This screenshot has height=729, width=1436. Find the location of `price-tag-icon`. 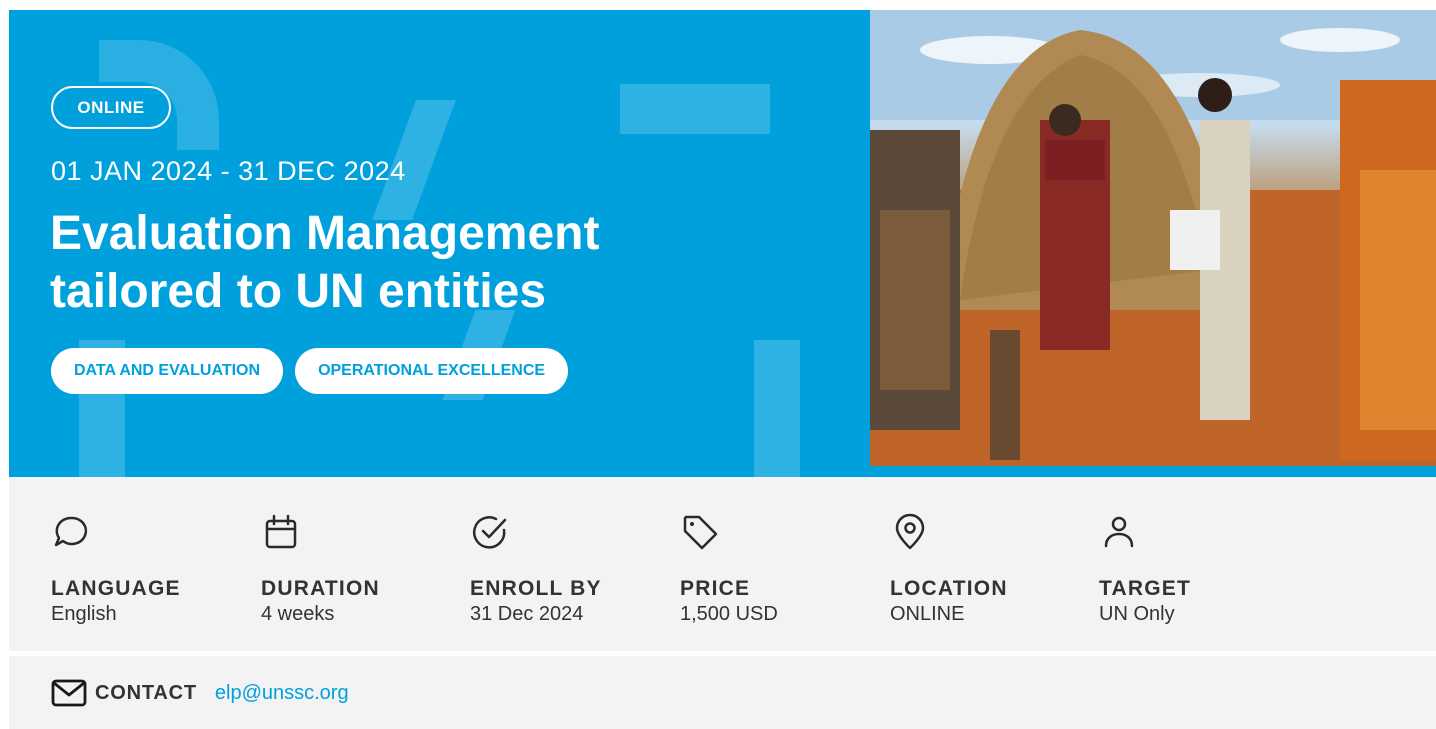

price-tag-icon is located at coordinates (700, 532).